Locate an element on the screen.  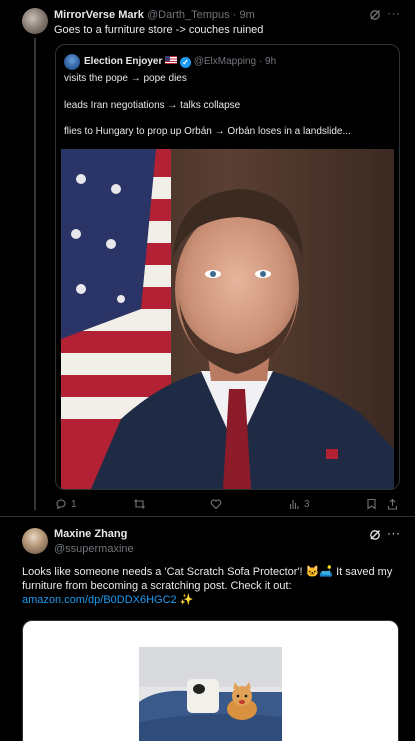
like-button is located at coordinates (218, 504).